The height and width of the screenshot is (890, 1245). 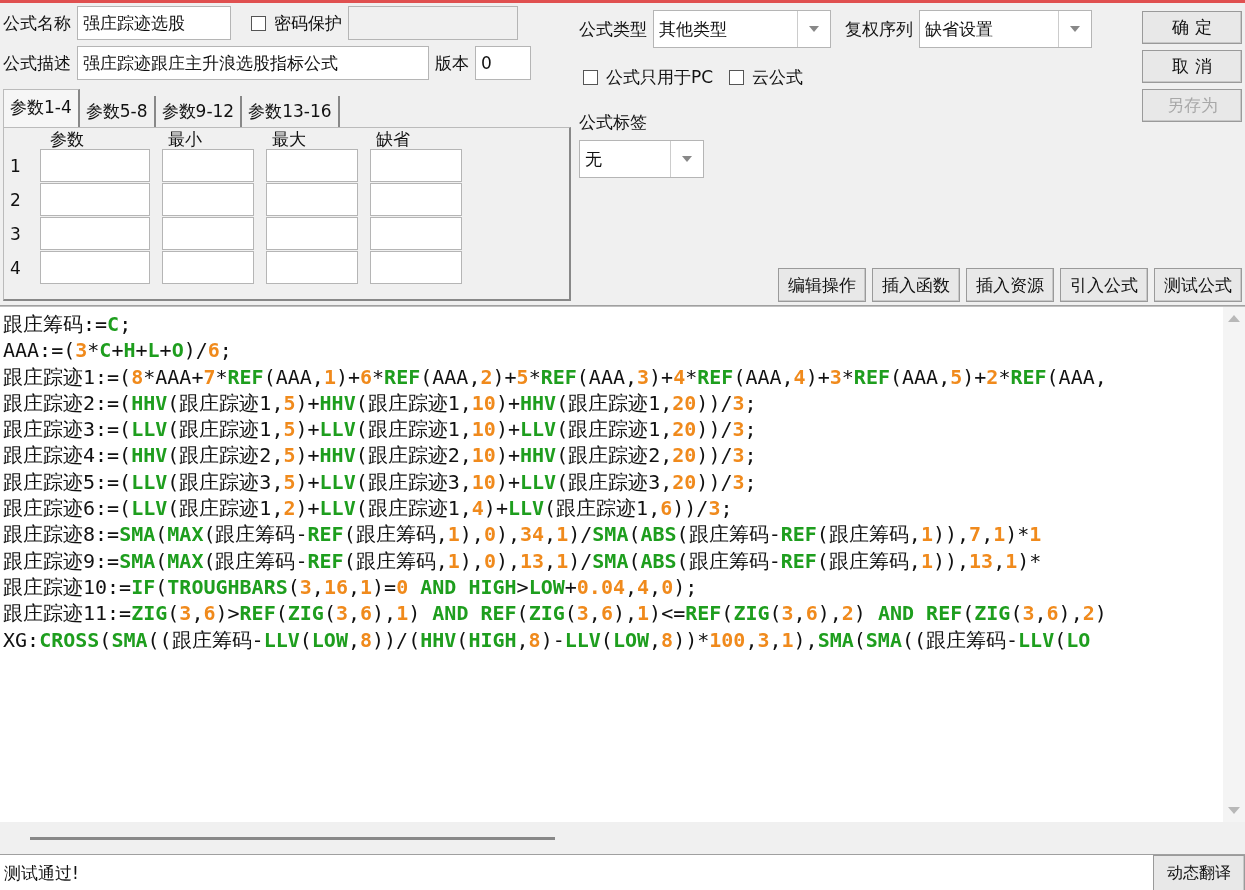 What do you see at coordinates (1234, 564) in the screenshot?
I see `vertical-scrollbar` at bounding box center [1234, 564].